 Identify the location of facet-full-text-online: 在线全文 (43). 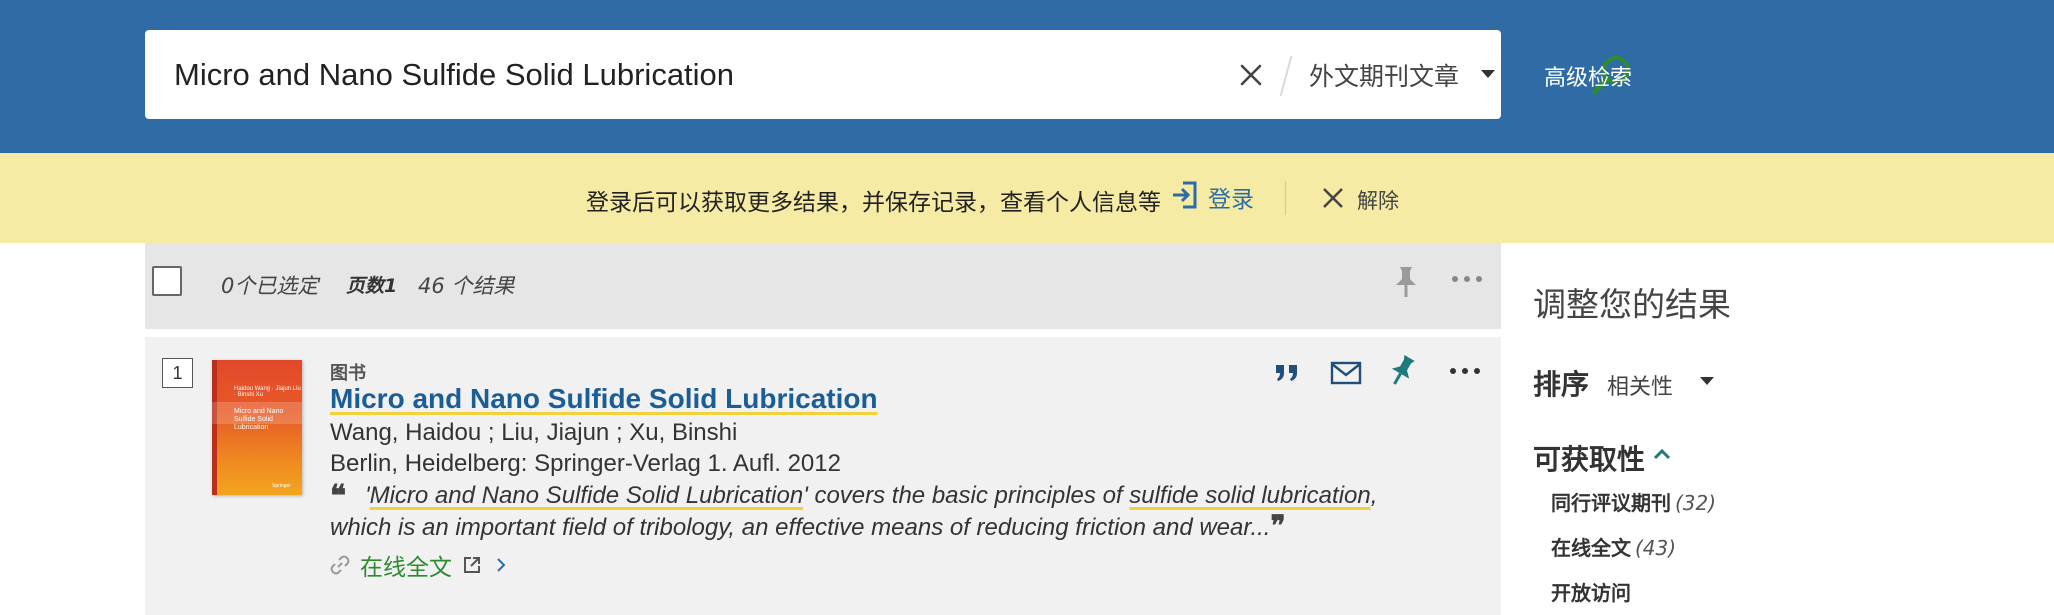
(1613, 546).